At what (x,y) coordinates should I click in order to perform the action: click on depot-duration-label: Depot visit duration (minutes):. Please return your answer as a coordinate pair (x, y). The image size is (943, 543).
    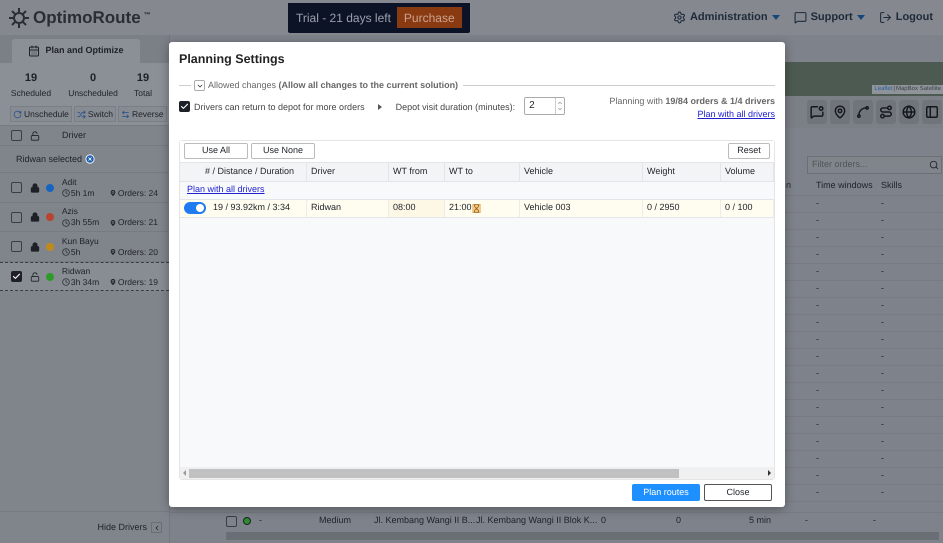
    Looking at the image, I should click on (456, 107).